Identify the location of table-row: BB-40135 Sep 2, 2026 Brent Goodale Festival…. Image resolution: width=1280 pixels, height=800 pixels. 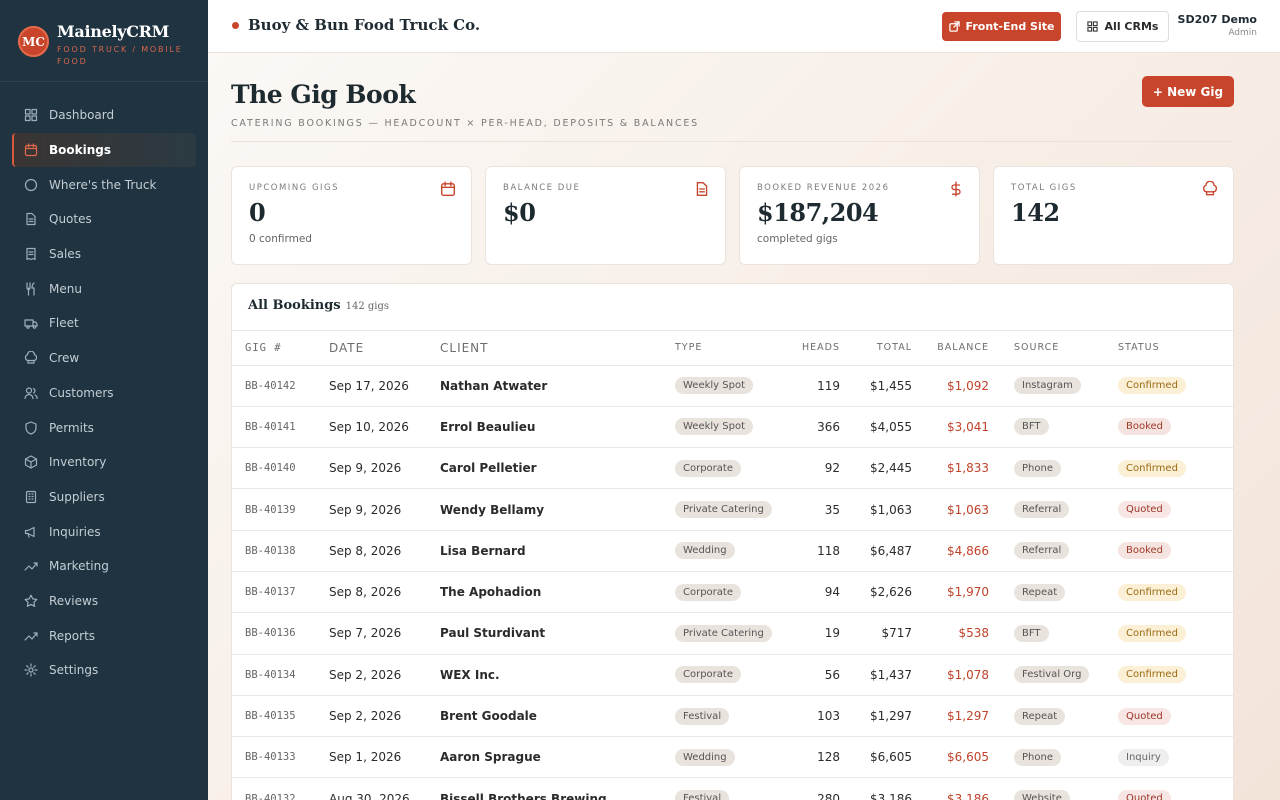
(732, 716).